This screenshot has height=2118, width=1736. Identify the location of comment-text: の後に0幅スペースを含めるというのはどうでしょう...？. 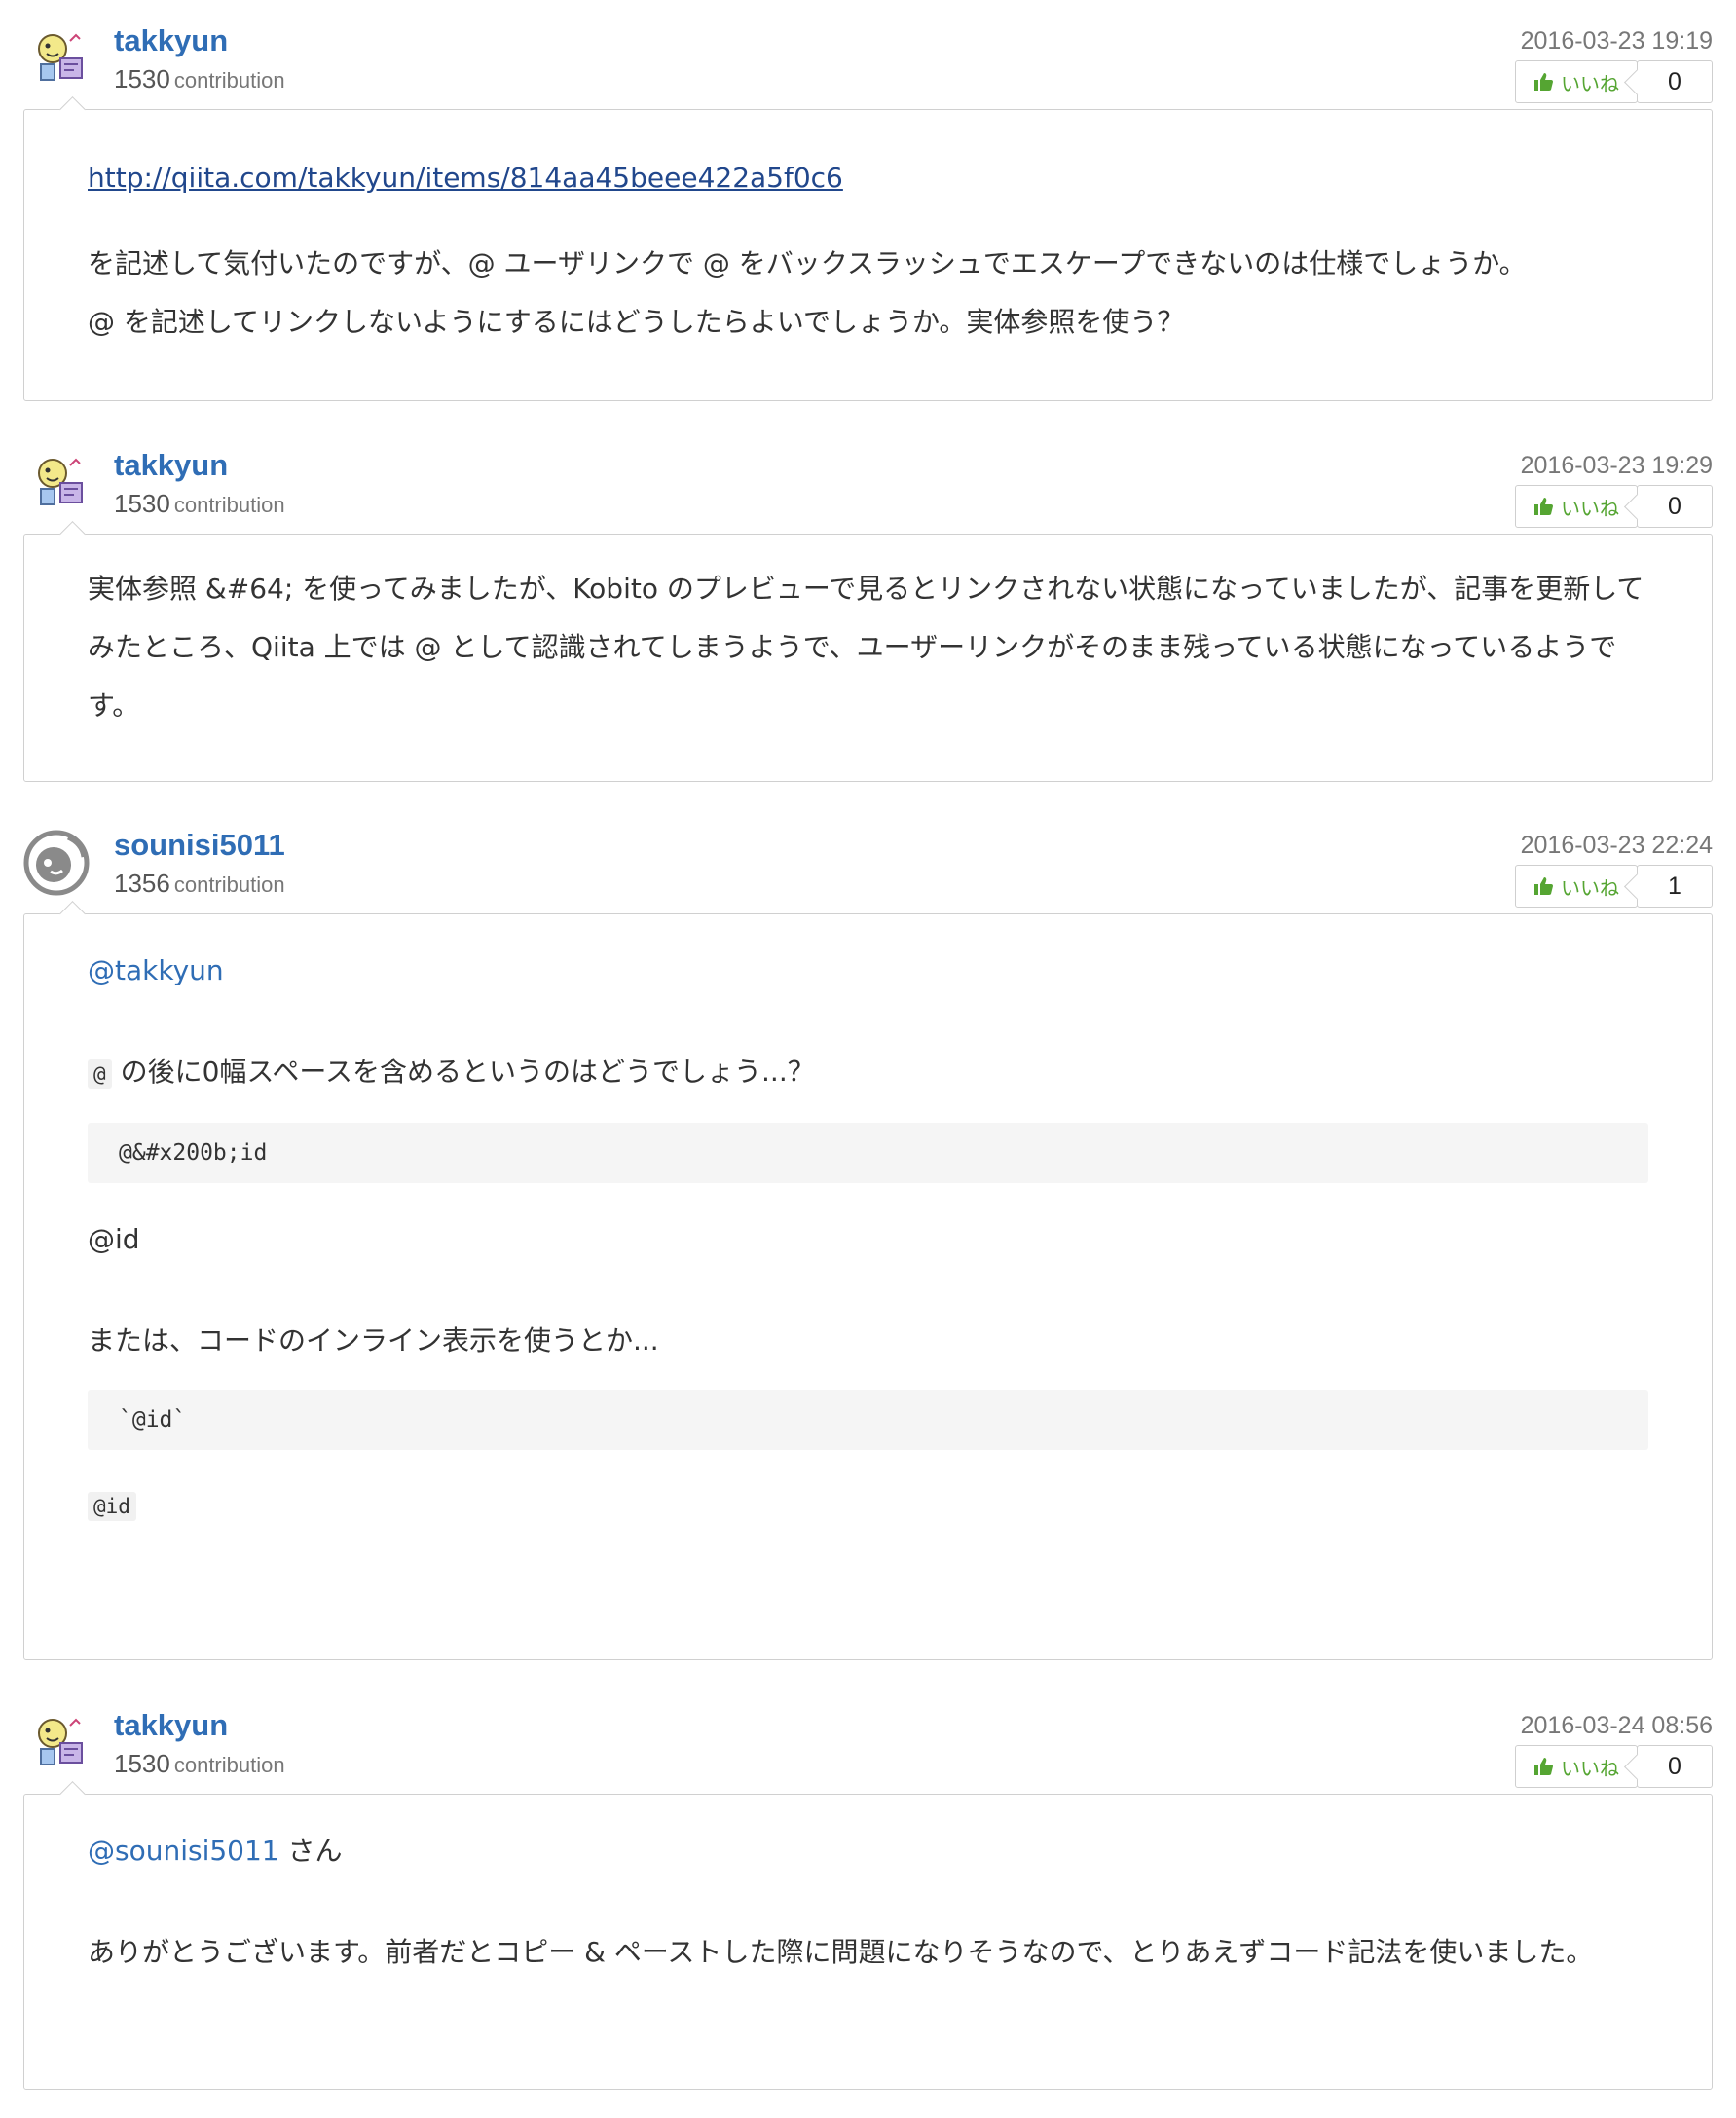
(467, 1072).